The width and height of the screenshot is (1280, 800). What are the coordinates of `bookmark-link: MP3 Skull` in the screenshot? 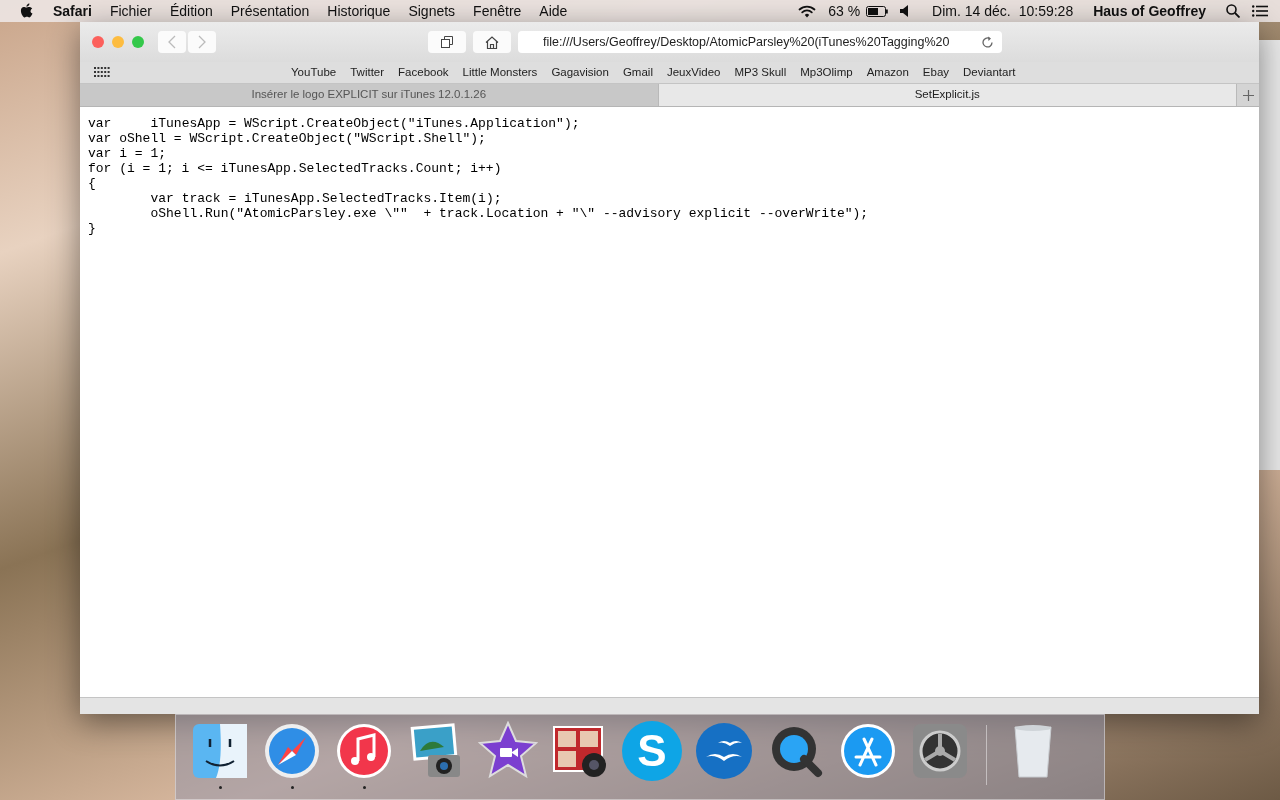 It's located at (760, 72).